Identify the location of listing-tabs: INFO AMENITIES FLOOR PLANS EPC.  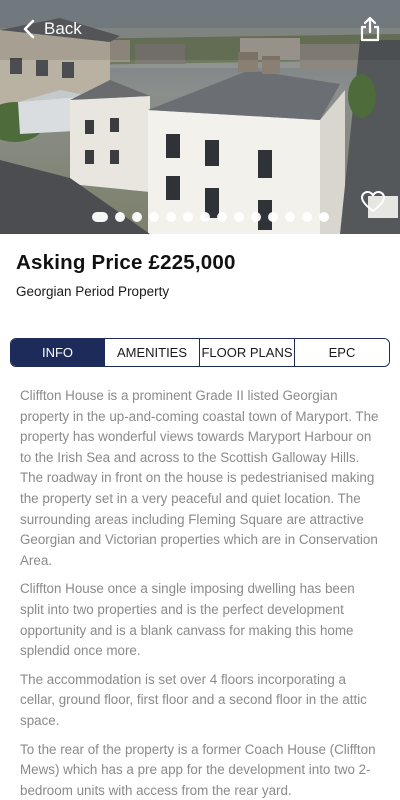
(200, 352).